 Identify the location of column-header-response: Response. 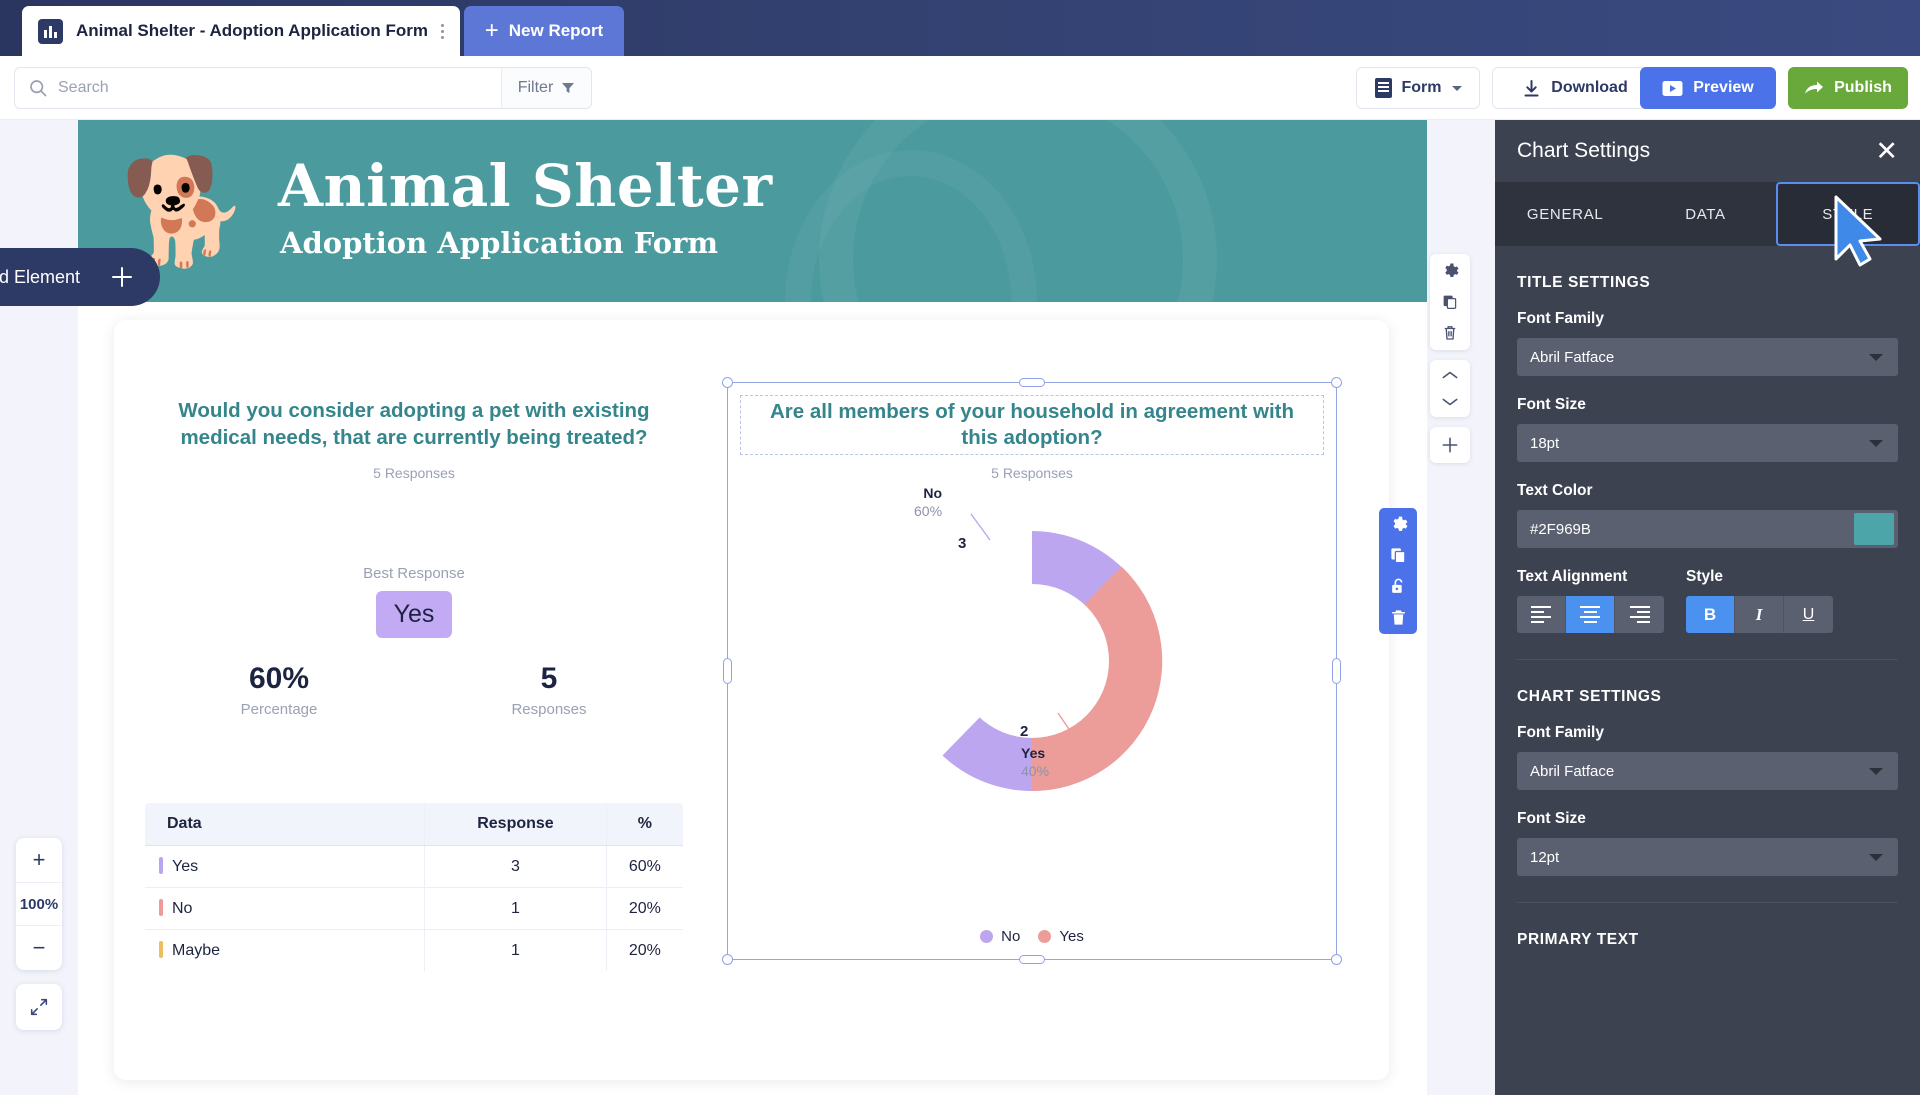
(515, 825).